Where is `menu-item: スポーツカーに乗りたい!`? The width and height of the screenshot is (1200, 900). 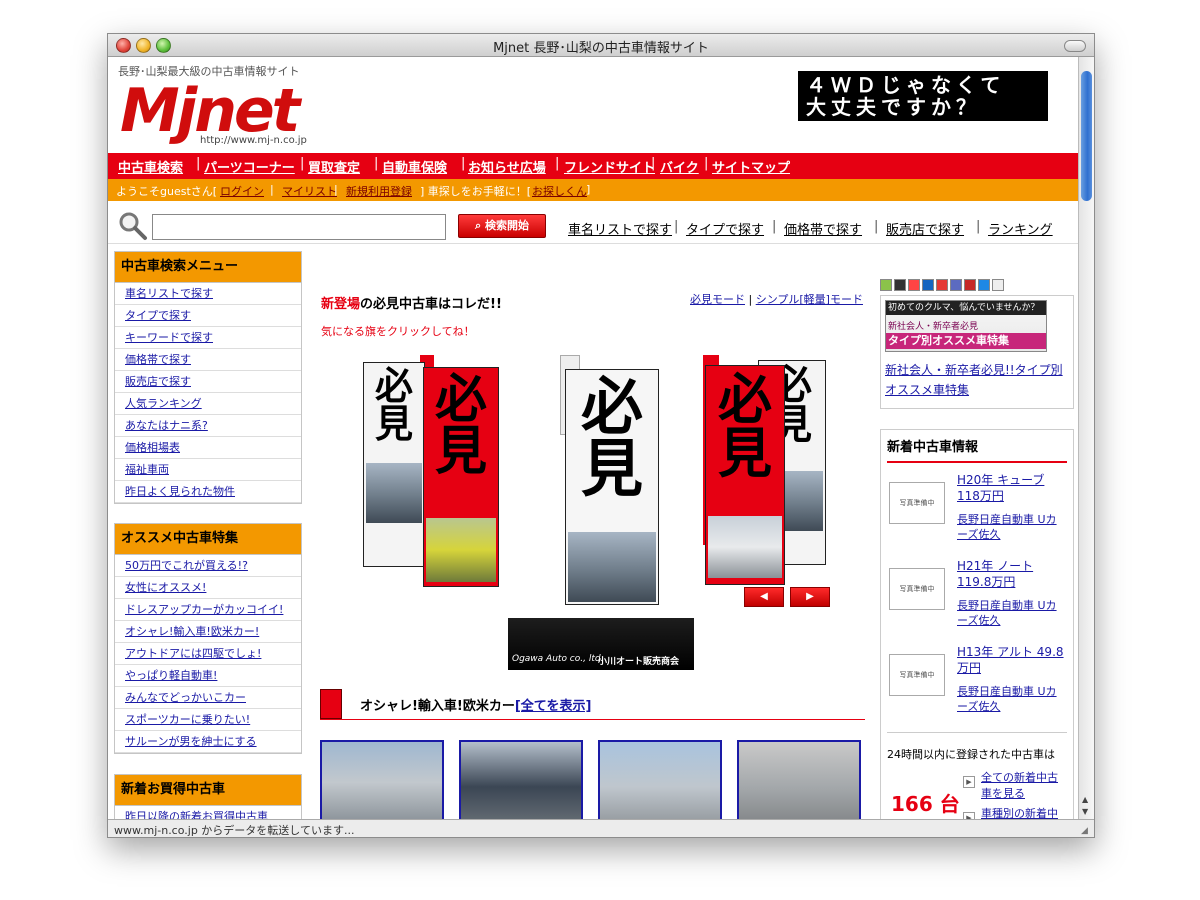
menu-item: スポーツカーに乗りたい! is located at coordinates (187, 719).